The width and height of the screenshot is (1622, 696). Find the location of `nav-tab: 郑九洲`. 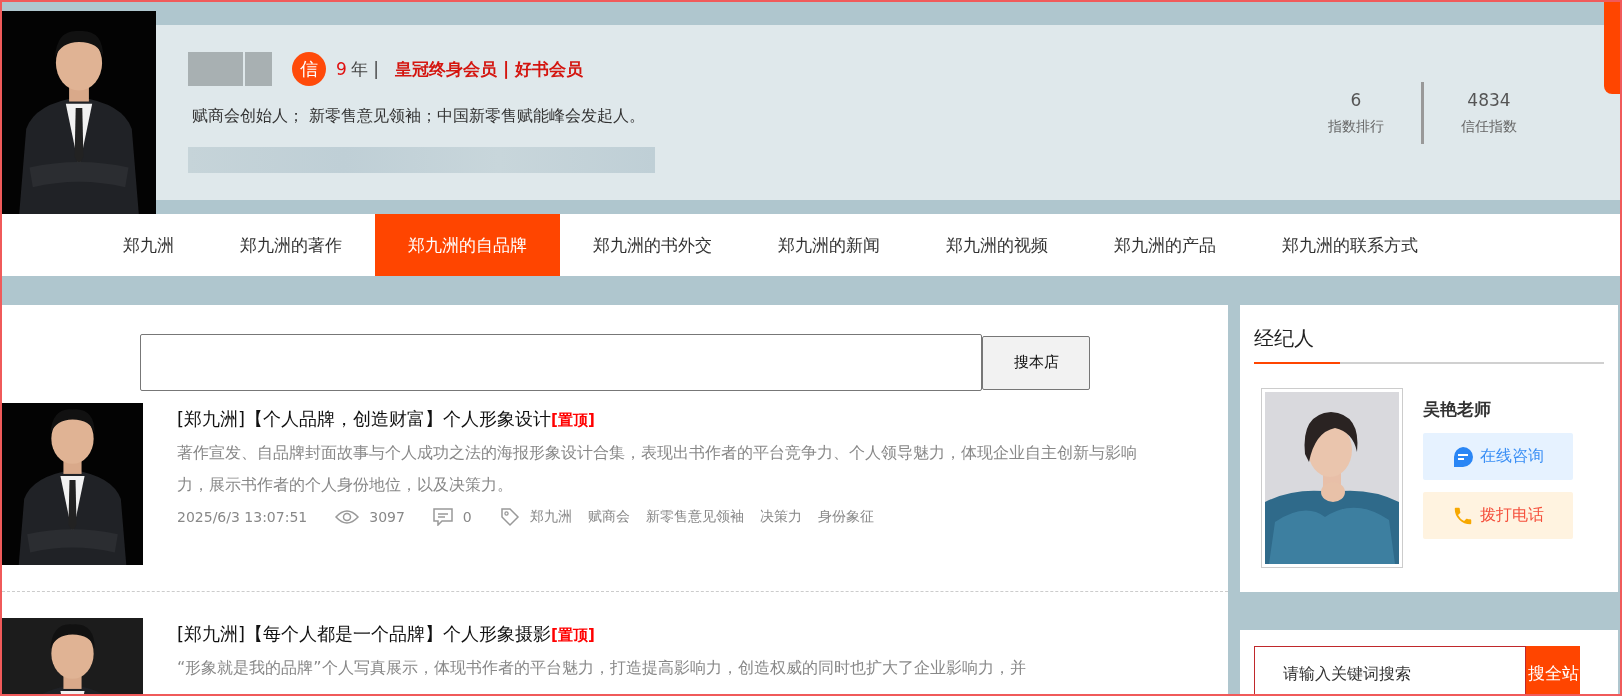

nav-tab: 郑九洲 is located at coordinates (148, 245).